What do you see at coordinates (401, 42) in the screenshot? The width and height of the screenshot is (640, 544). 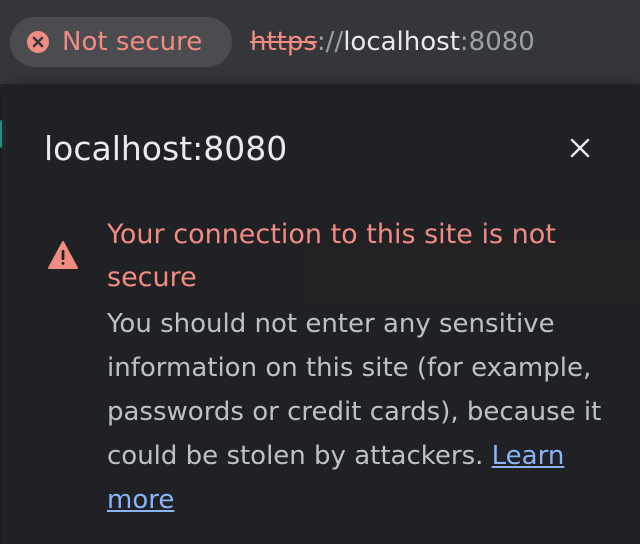 I see `url-host: localhost` at bounding box center [401, 42].